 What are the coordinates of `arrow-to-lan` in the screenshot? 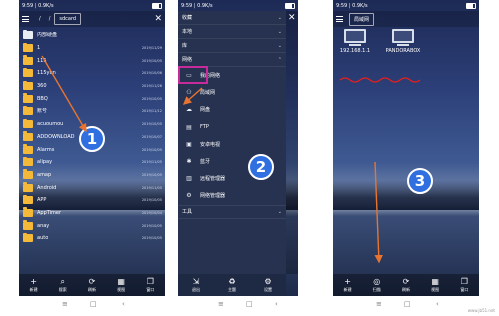 It's located at (192, 96).